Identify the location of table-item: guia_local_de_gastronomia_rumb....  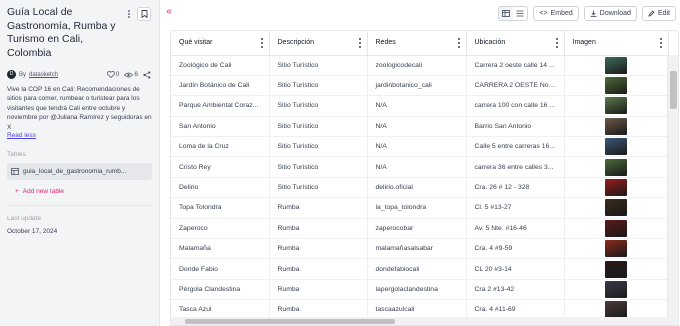
(79, 172).